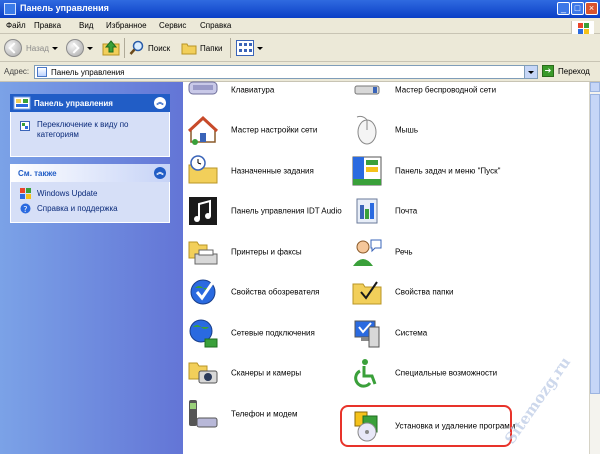  What do you see at coordinates (25, 126) in the screenshot?
I see `category-view-icon` at bounding box center [25, 126].